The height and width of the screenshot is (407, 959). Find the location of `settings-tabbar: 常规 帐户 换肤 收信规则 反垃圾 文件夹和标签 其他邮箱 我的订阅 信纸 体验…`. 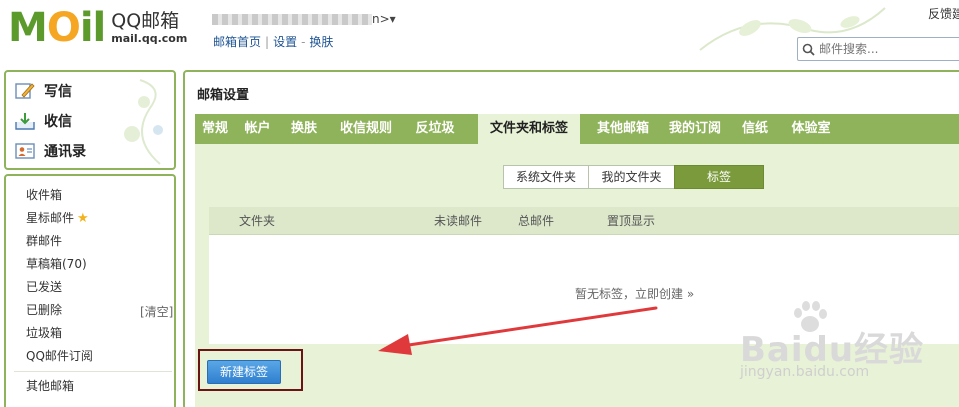

settings-tabbar: 常规 帐户 换肤 收信规则 反垃圾 文件夹和标签 其他邮箱 我的订阅 信纸 体验… is located at coordinates (577, 129).